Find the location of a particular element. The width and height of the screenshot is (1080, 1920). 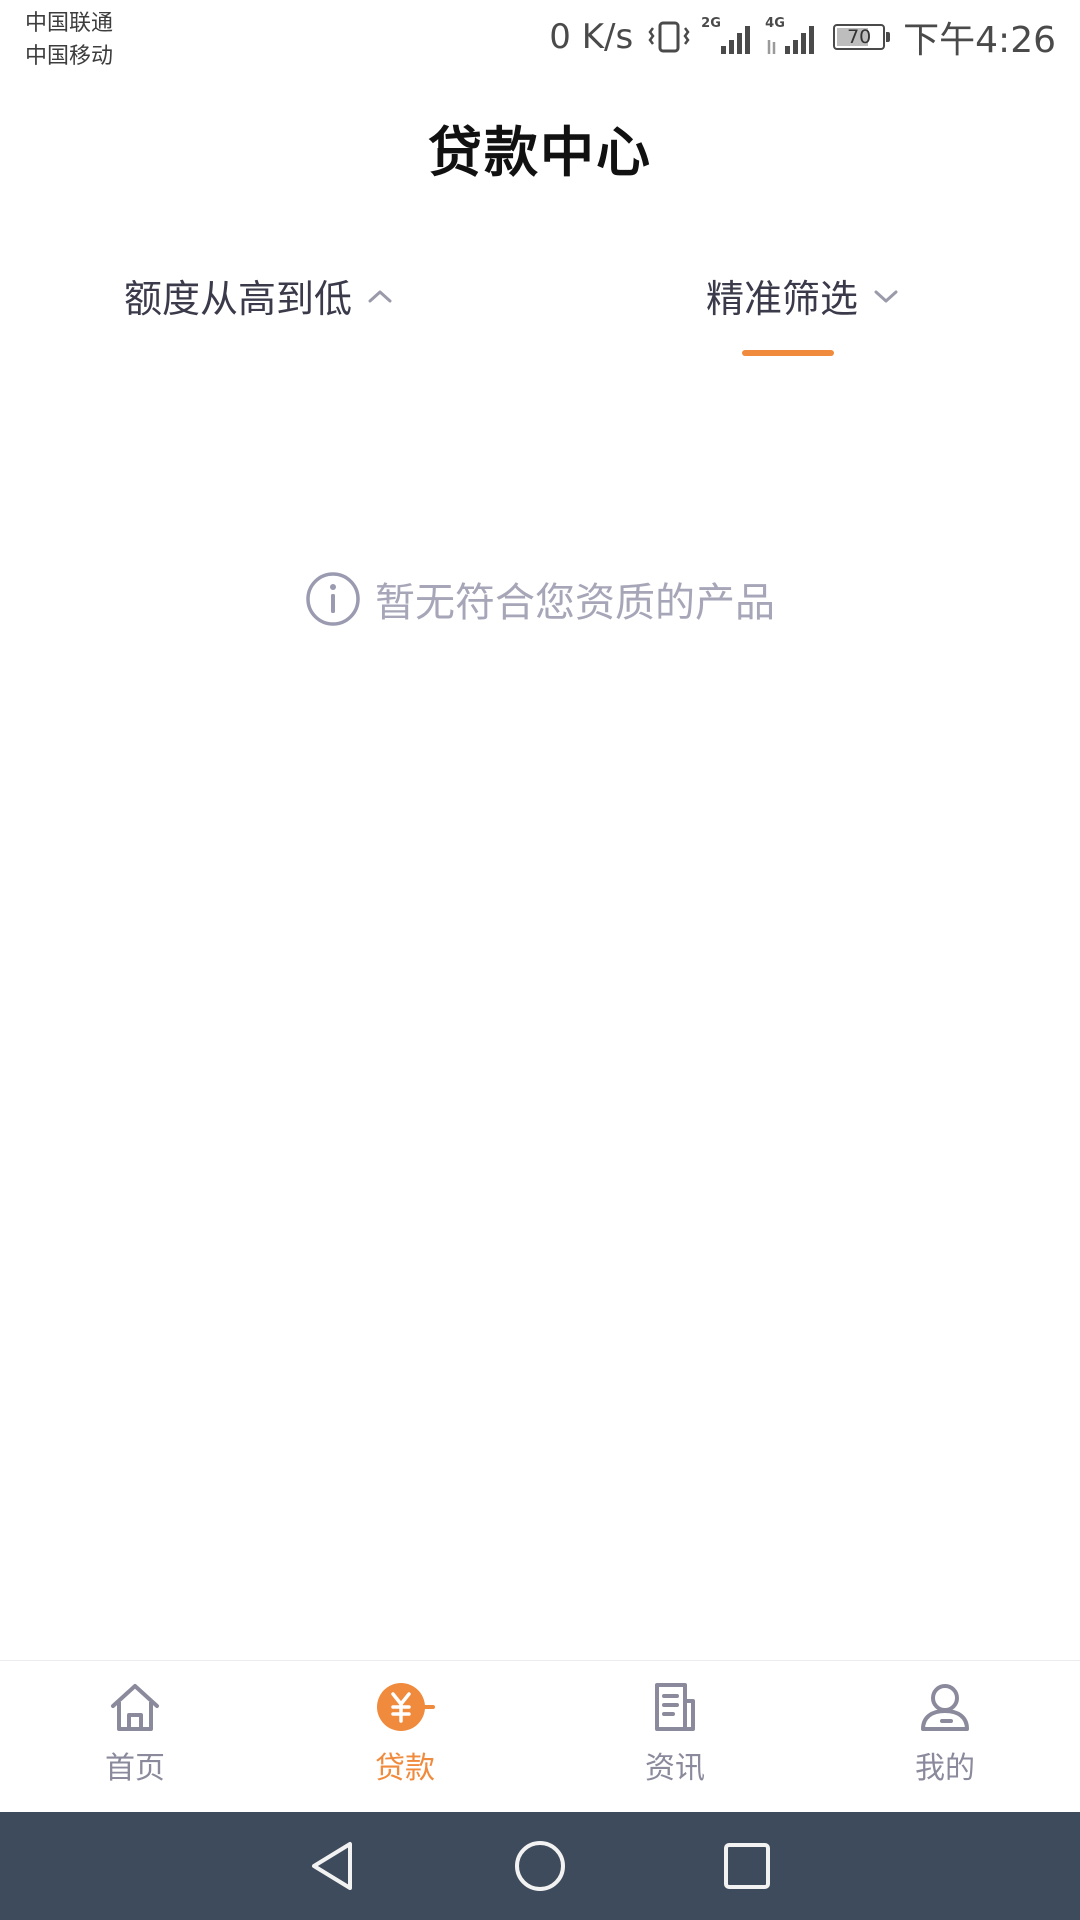

tab-profile: 我的 is located at coordinates (945, 1737).